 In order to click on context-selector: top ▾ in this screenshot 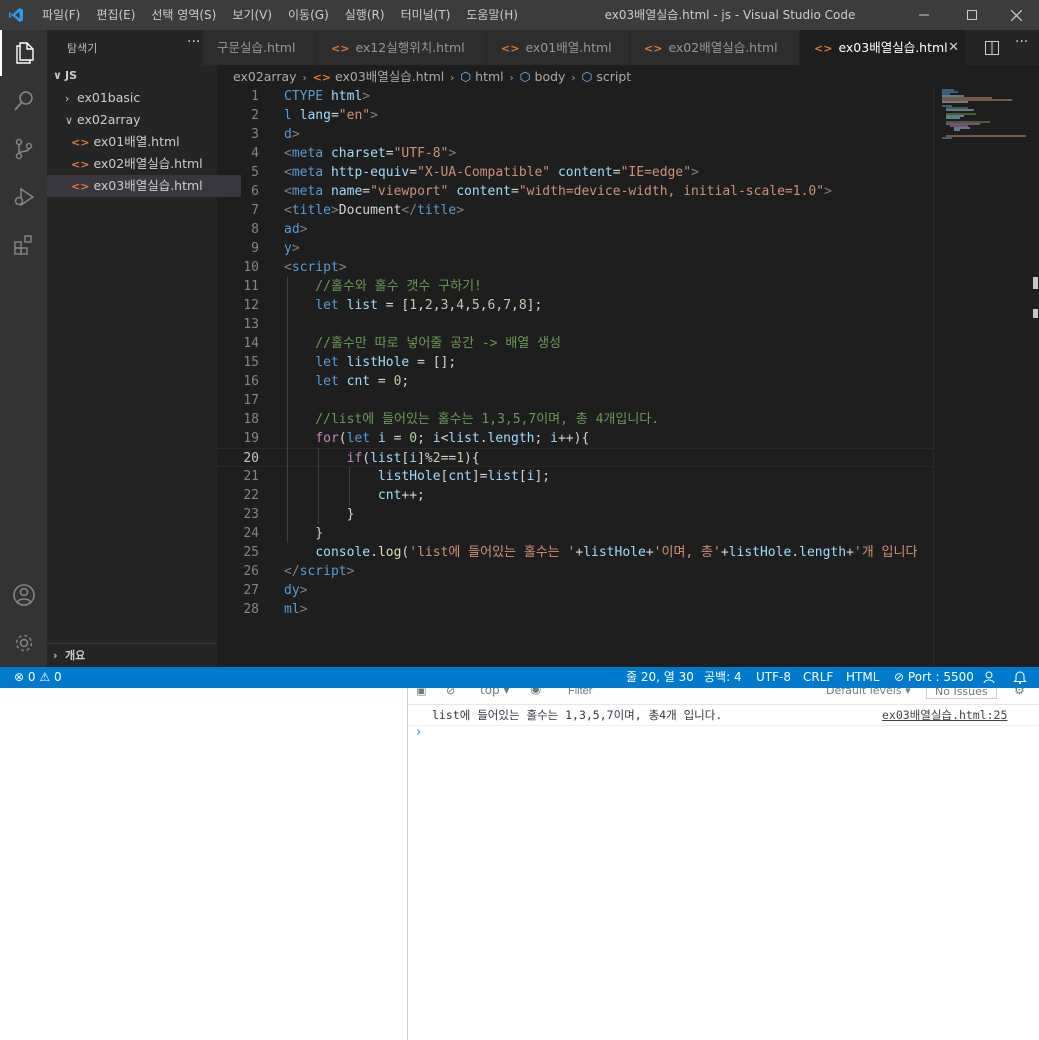, I will do `click(495, 692)`.